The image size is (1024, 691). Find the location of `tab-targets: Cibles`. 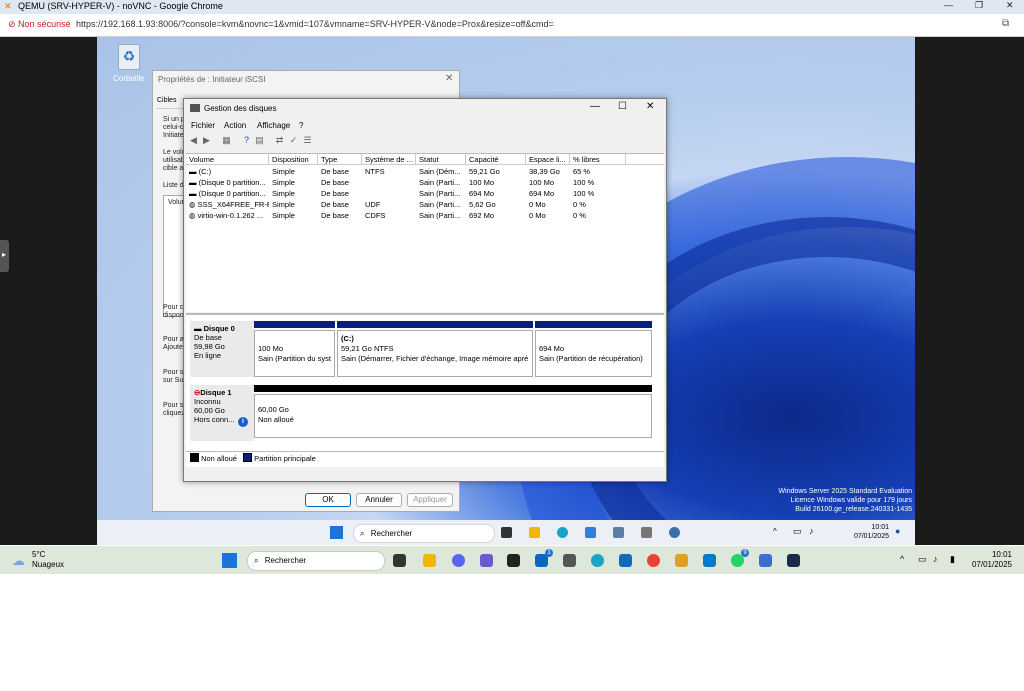

tab-targets: Cibles is located at coordinates (166, 100).